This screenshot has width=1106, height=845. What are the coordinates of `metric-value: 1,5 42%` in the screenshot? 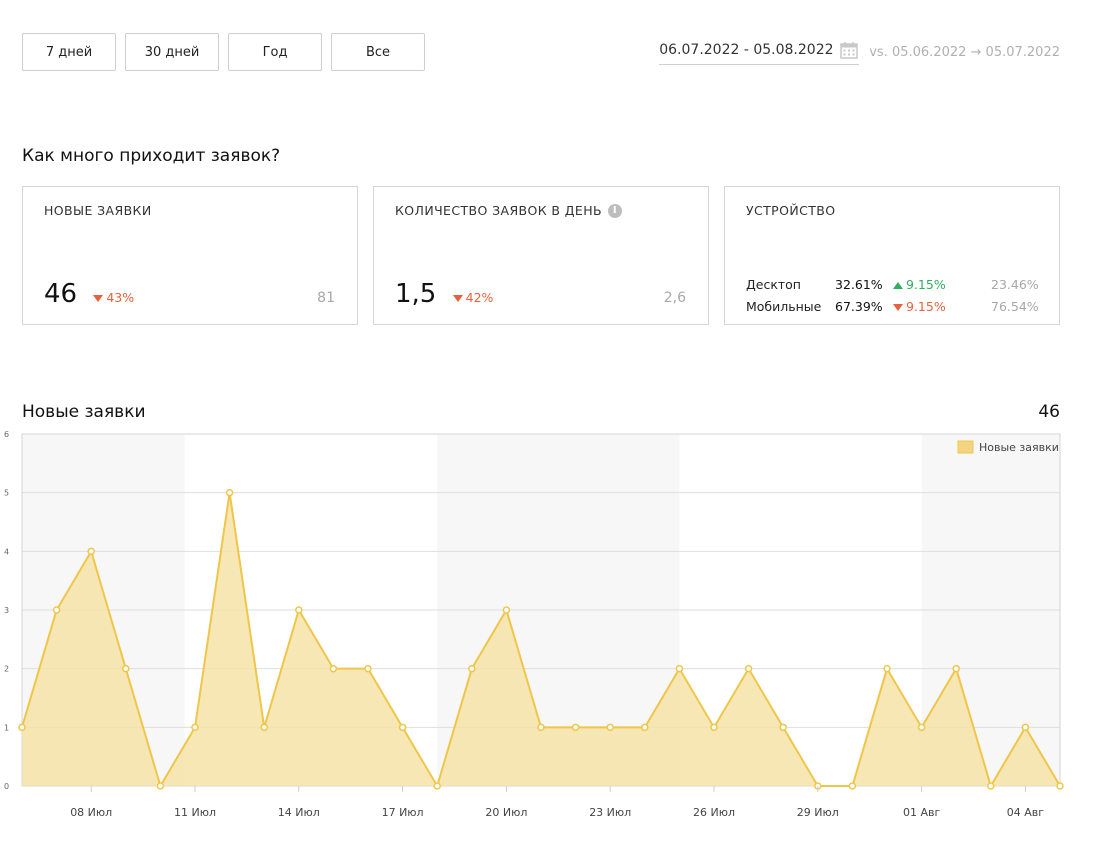 It's located at (444, 294).